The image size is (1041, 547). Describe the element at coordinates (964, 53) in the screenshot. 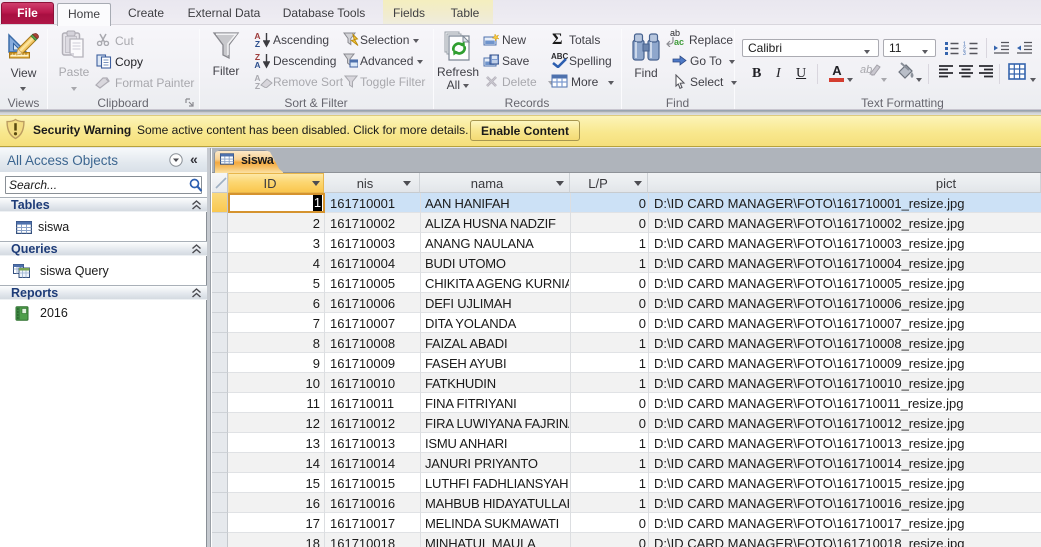

I see `svg-text: 3` at that location.